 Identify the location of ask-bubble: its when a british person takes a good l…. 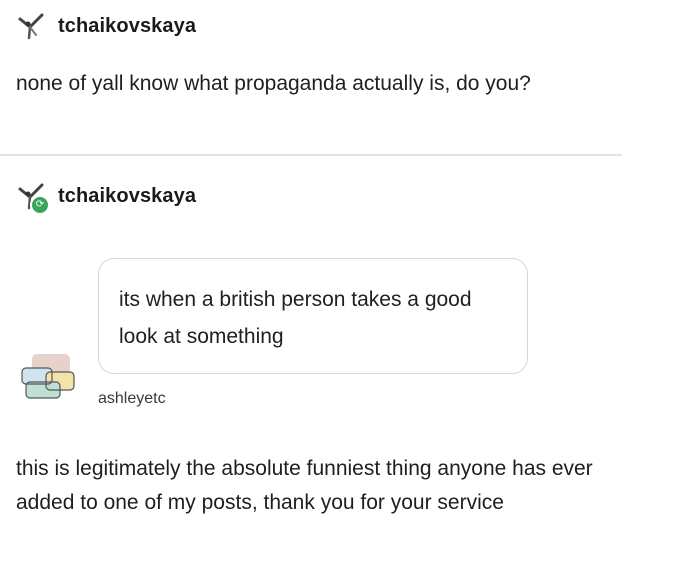
(313, 316).